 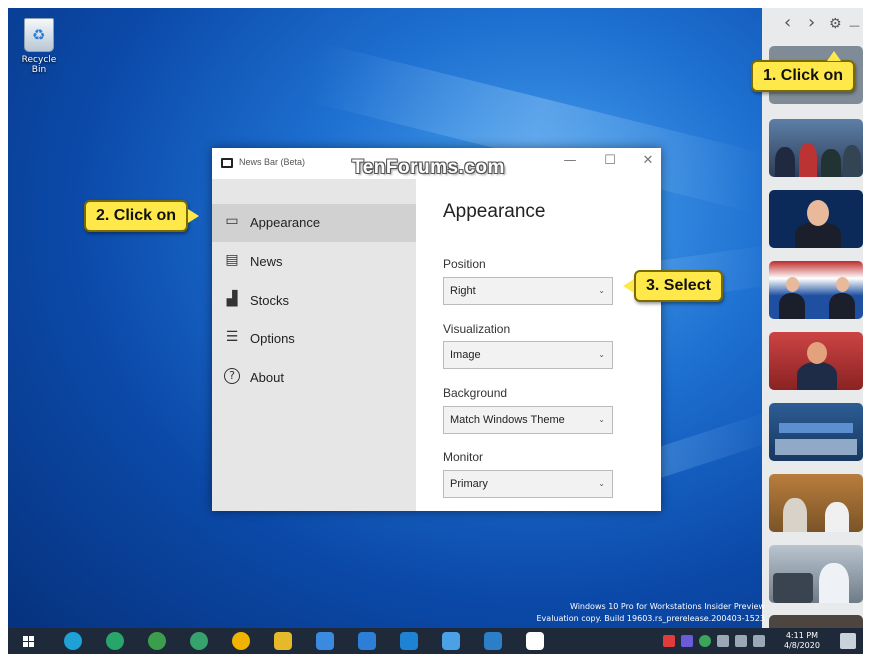 I want to click on edge-icon, so click(x=73, y=641).